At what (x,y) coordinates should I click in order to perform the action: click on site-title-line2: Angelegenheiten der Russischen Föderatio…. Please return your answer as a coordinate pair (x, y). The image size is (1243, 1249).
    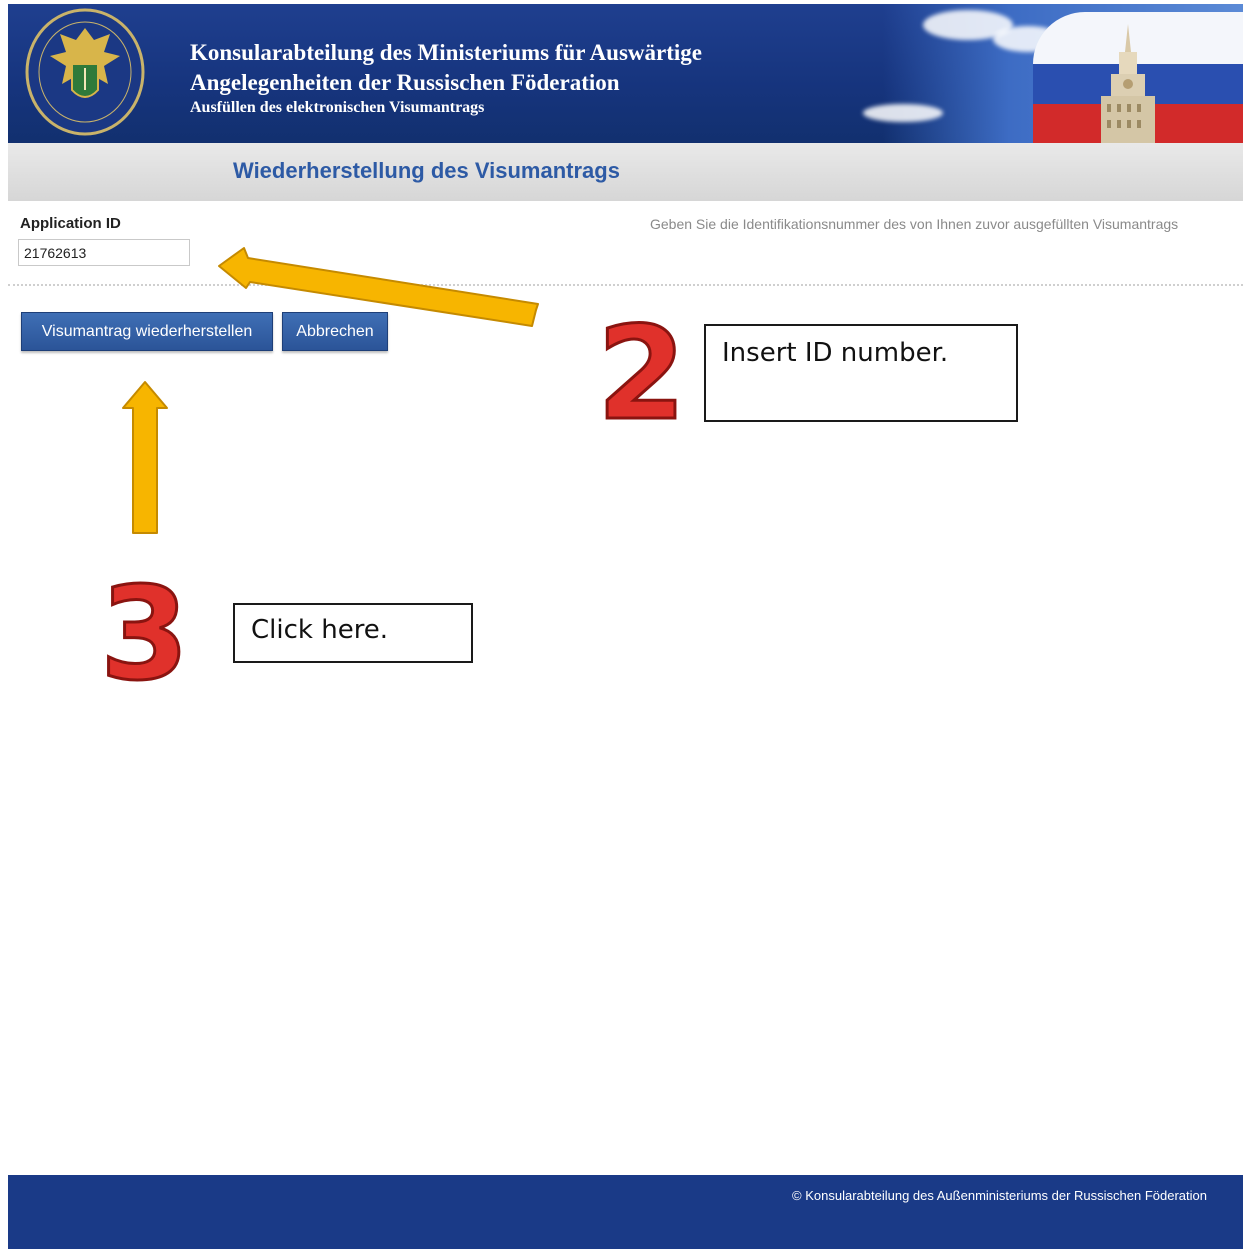
    Looking at the image, I should click on (405, 82).